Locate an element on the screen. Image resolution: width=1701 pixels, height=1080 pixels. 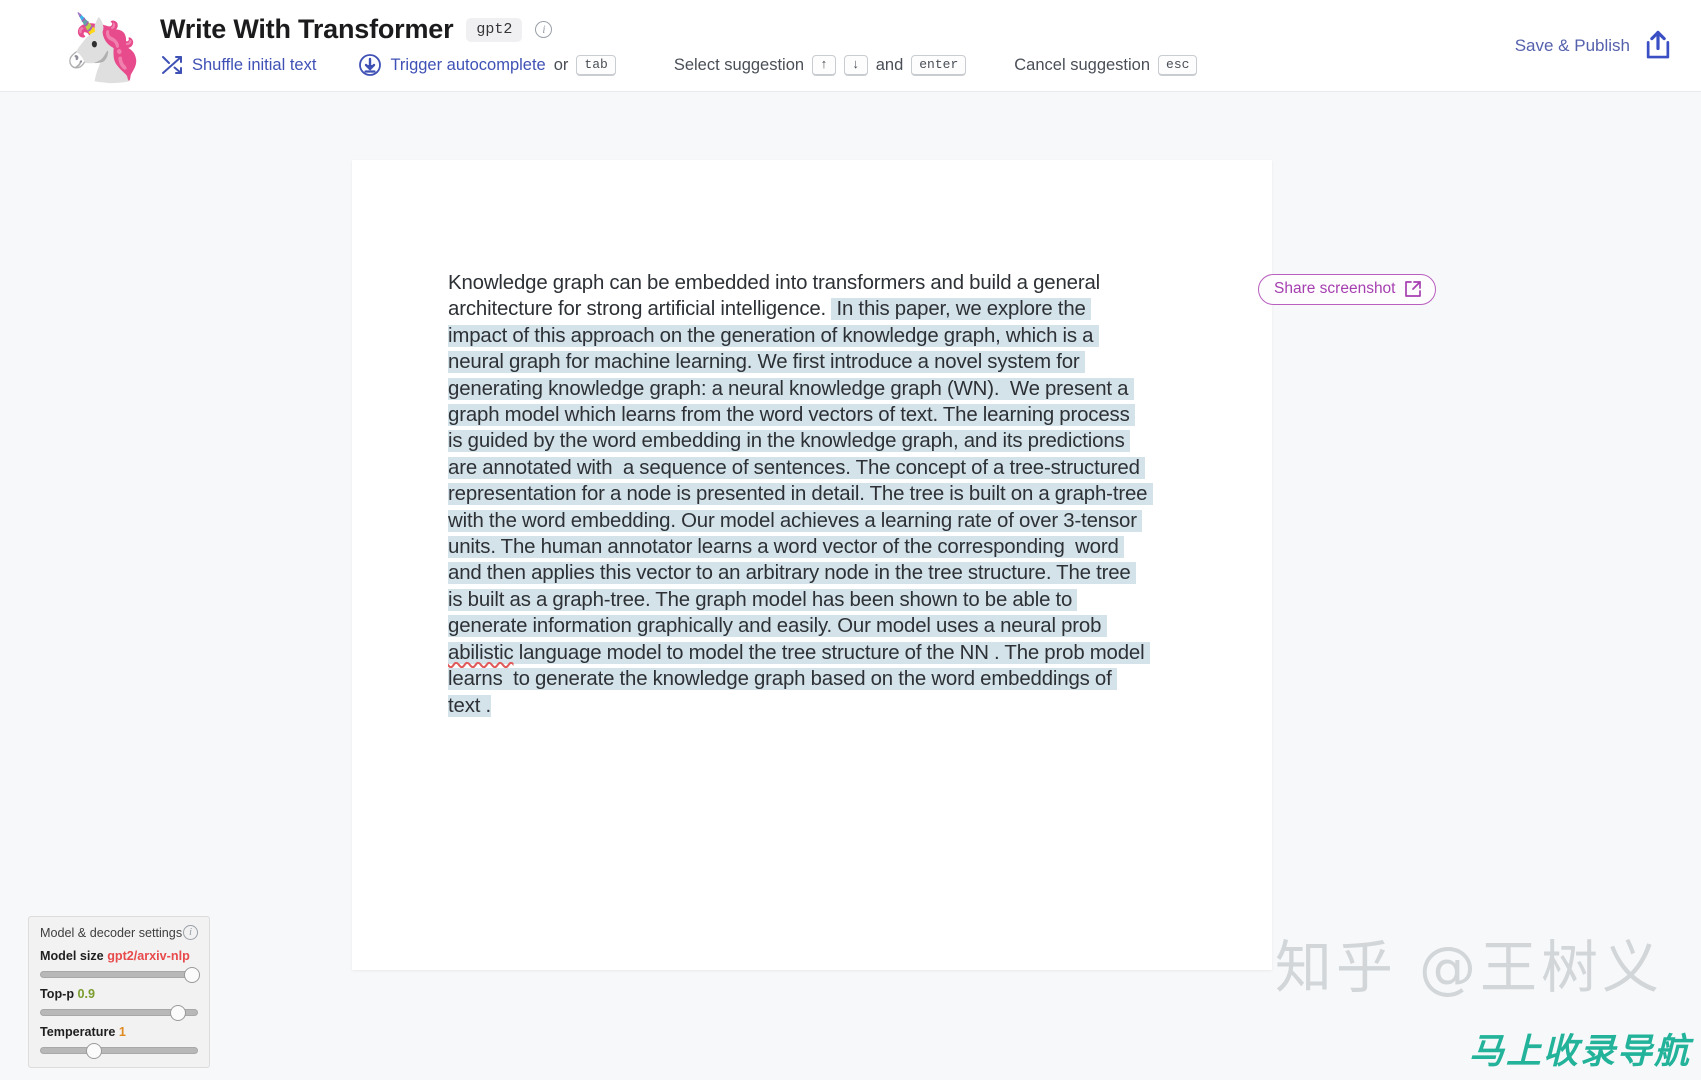
key-enter: enter is located at coordinates (939, 65).